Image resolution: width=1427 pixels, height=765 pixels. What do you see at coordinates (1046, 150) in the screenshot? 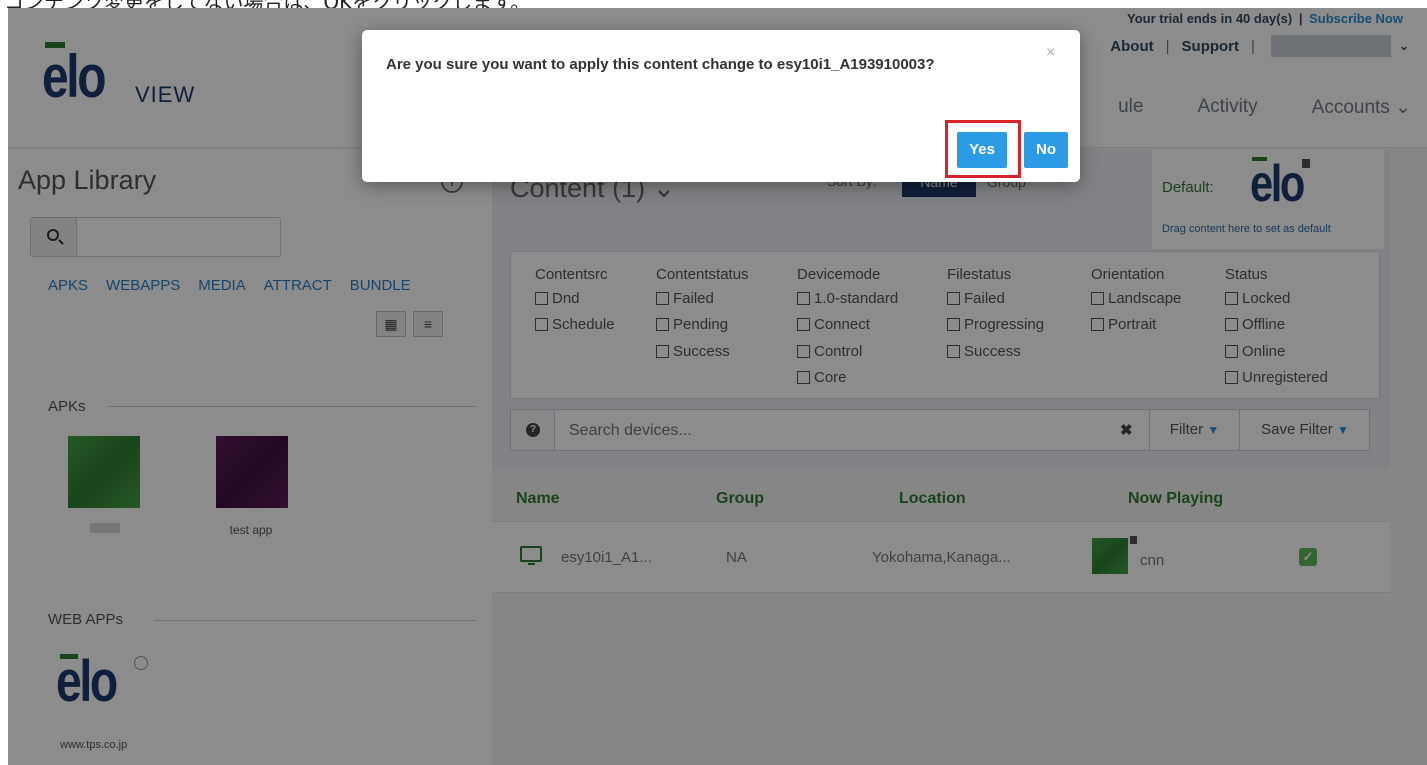
I see `no-button: No` at bounding box center [1046, 150].